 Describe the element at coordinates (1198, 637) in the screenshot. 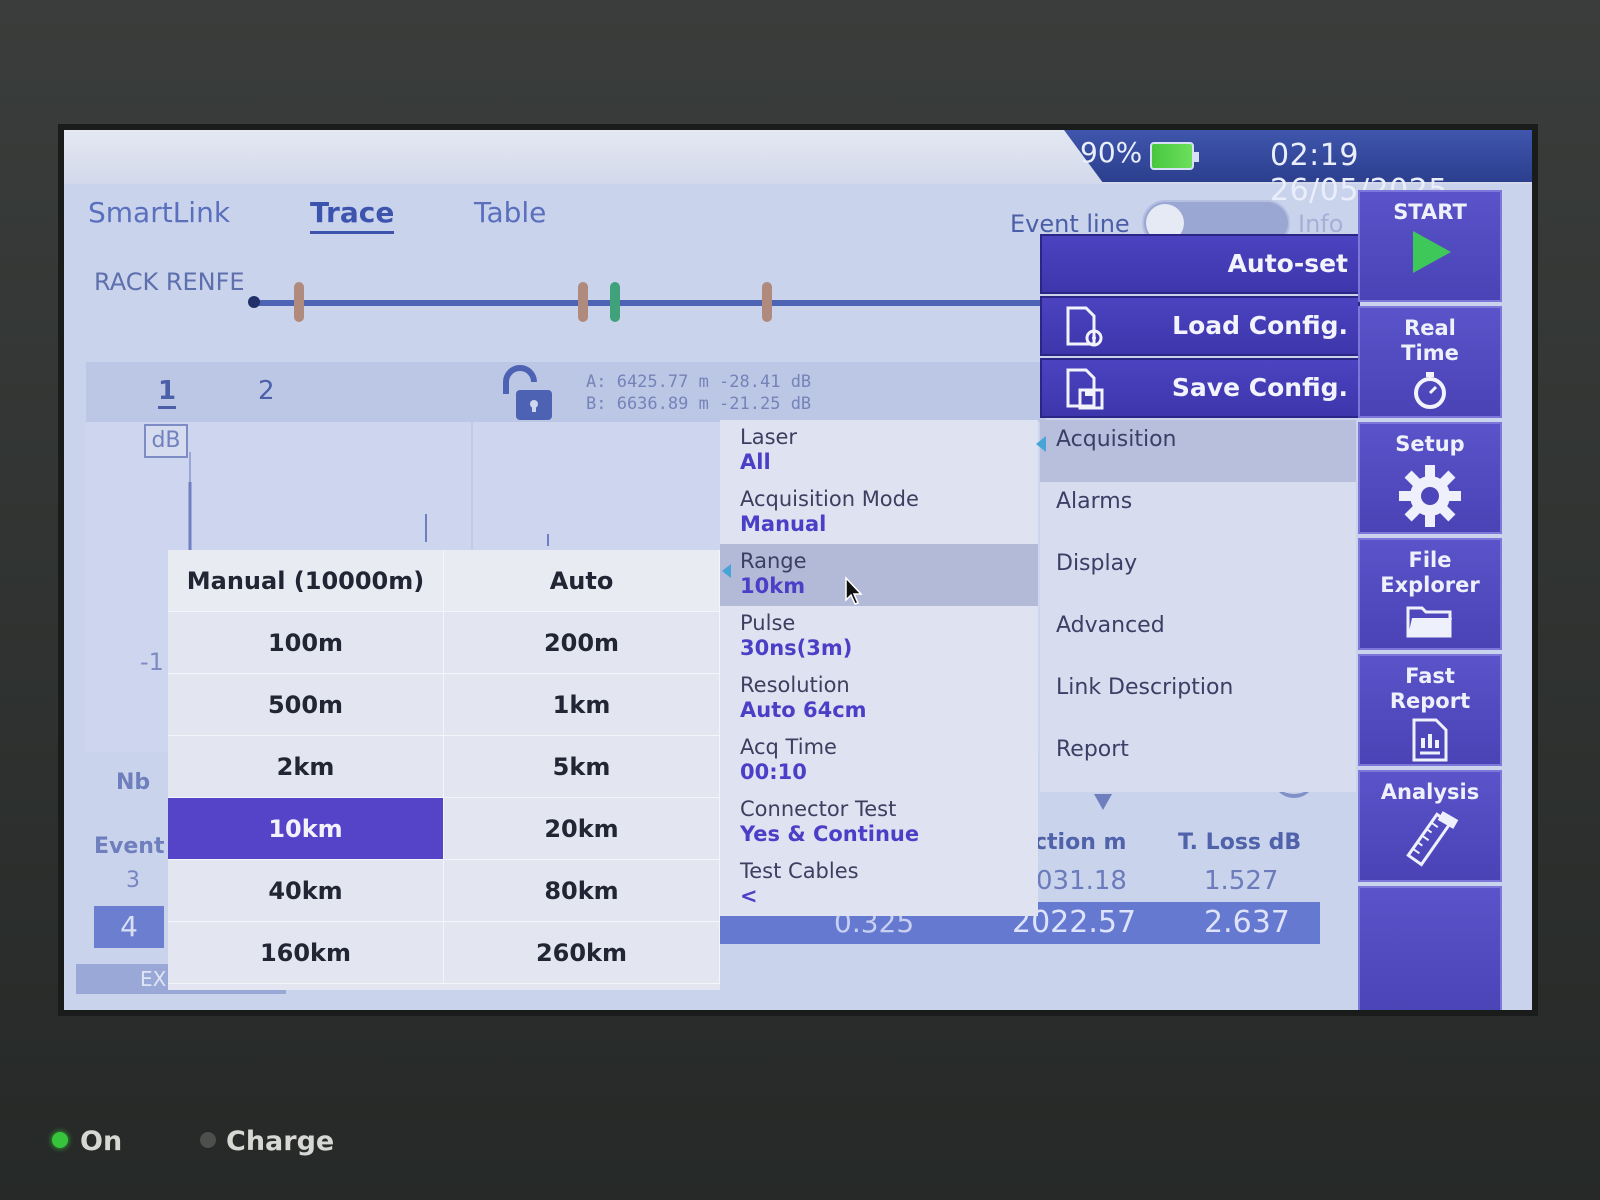

I see `setup-item-advanced: Advanced` at that location.